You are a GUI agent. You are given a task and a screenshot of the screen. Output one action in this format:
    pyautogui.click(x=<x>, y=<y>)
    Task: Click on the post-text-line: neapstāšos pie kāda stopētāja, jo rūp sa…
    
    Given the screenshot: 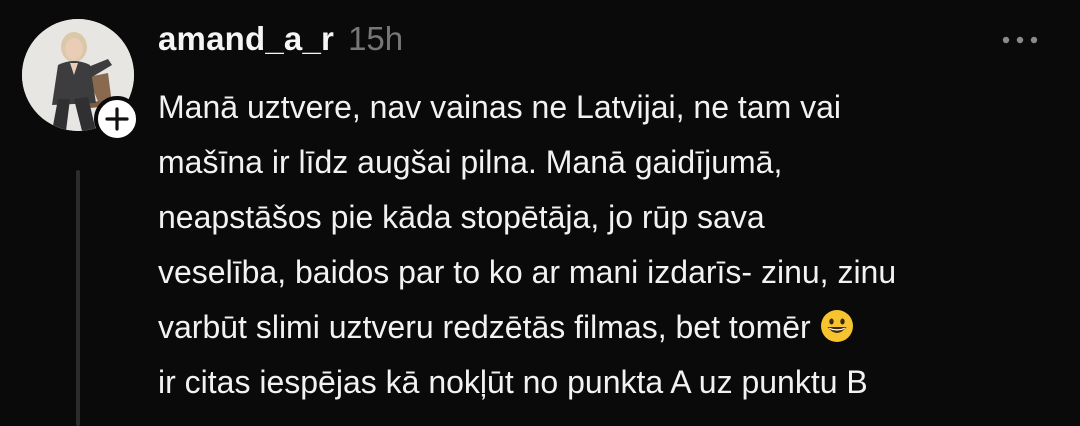 What is the action you would take?
    pyautogui.click(x=461, y=217)
    